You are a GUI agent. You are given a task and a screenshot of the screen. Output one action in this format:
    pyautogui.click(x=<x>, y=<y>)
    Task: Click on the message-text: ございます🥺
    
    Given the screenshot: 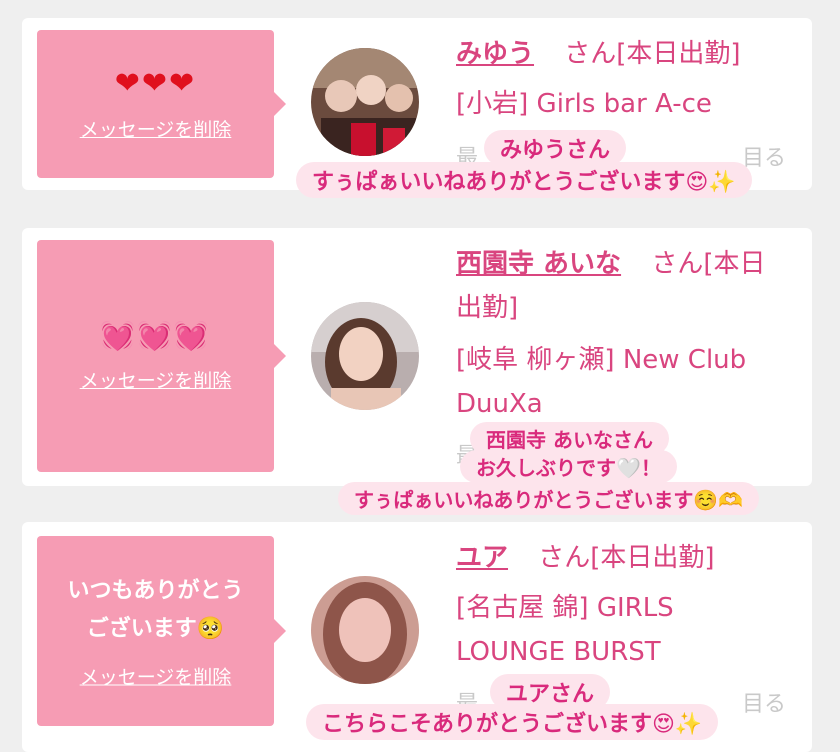 What is the action you would take?
    pyautogui.click(x=155, y=629)
    